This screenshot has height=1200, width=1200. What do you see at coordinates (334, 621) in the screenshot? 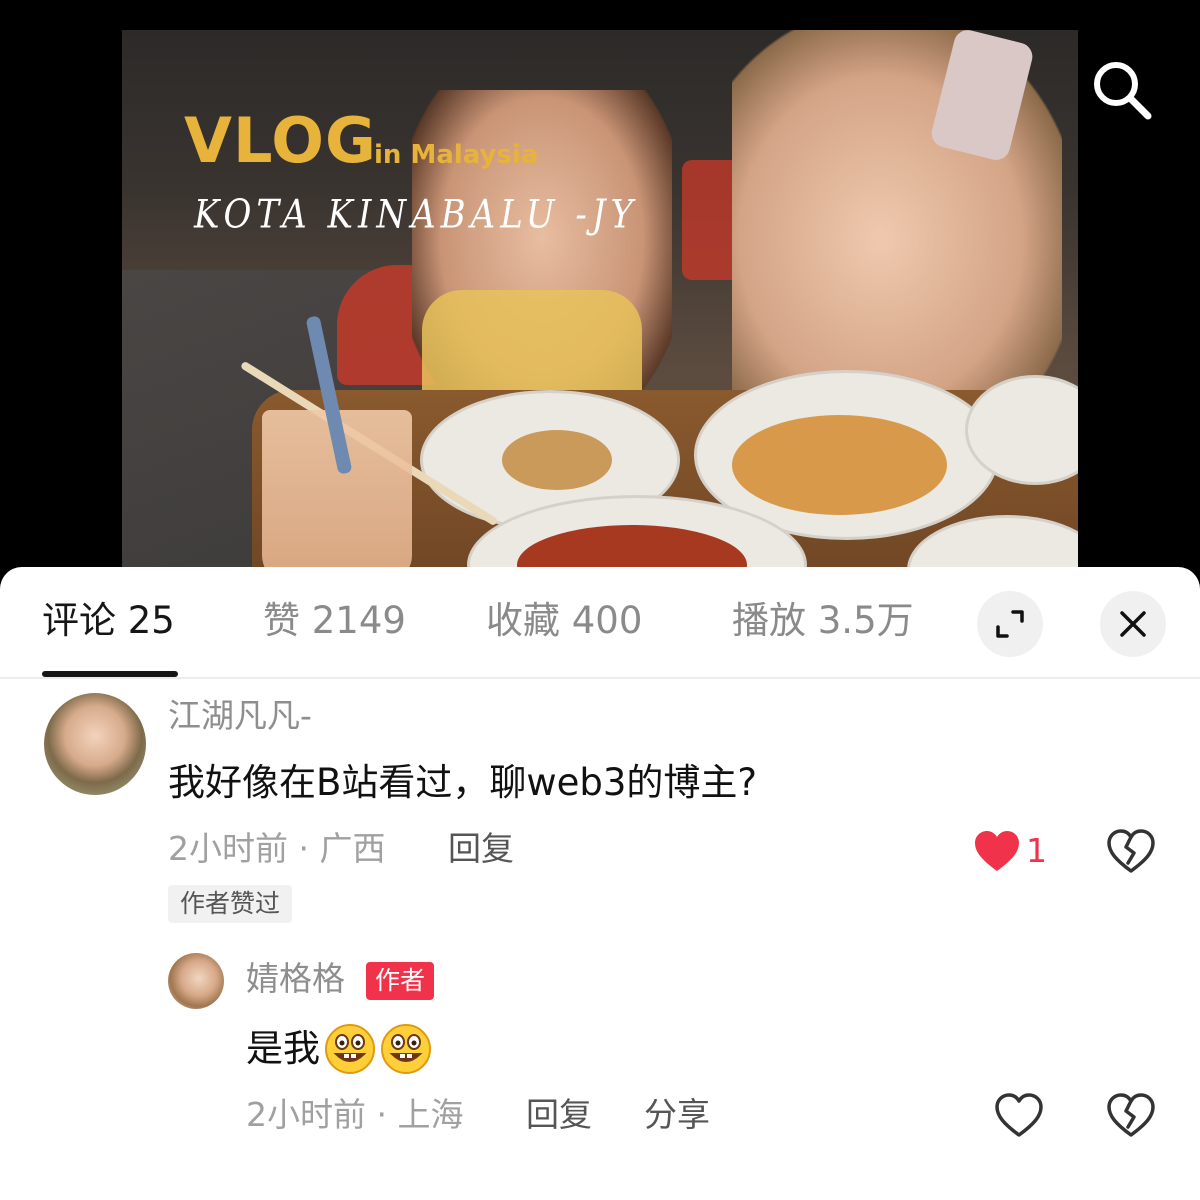
I see `tab-likes: 赞 2149` at bounding box center [334, 621].